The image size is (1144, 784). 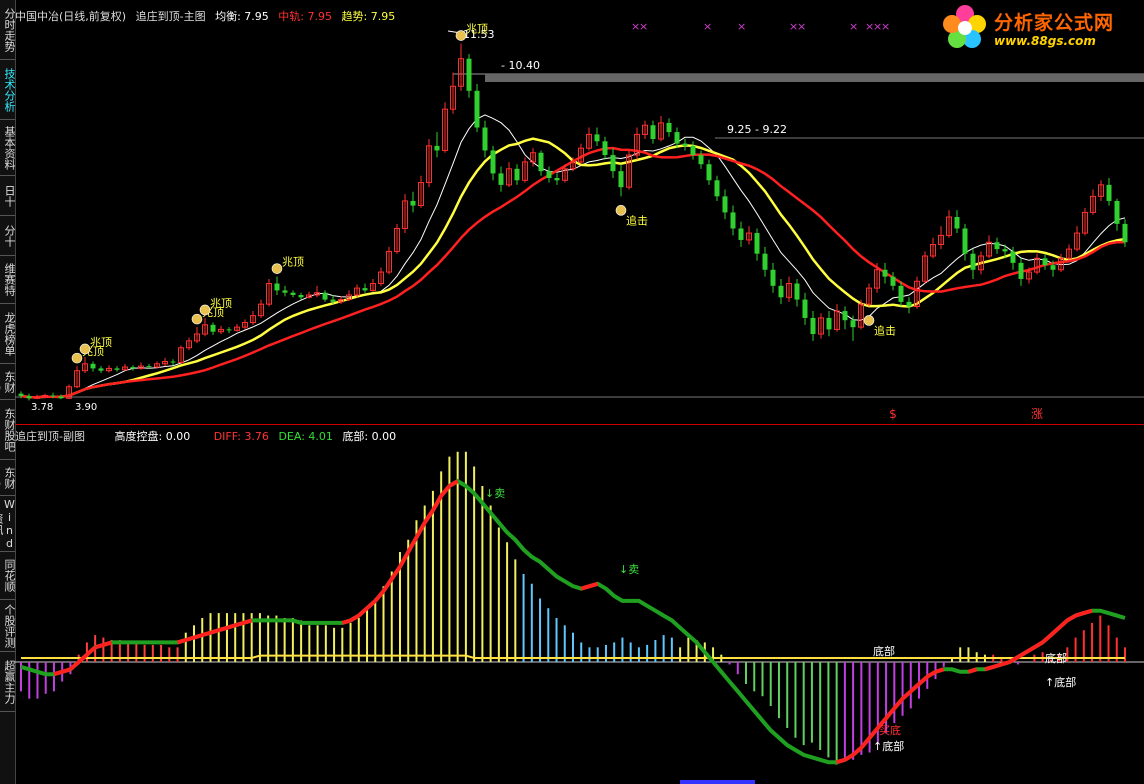 What do you see at coordinates (7, 430) in the screenshot?
I see `sidebar-item-8: 东财股吧` at bounding box center [7, 430].